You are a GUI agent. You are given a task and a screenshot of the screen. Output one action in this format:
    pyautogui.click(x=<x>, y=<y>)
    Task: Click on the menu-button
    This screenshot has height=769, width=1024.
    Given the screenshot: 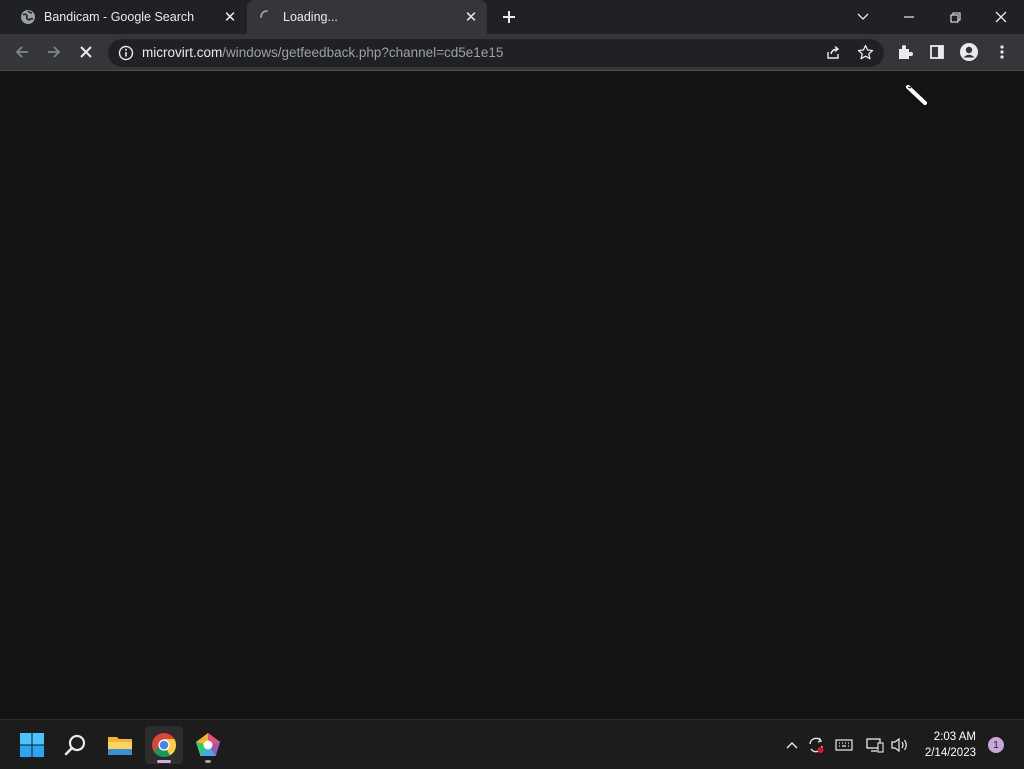 What is the action you would take?
    pyautogui.click(x=1002, y=52)
    